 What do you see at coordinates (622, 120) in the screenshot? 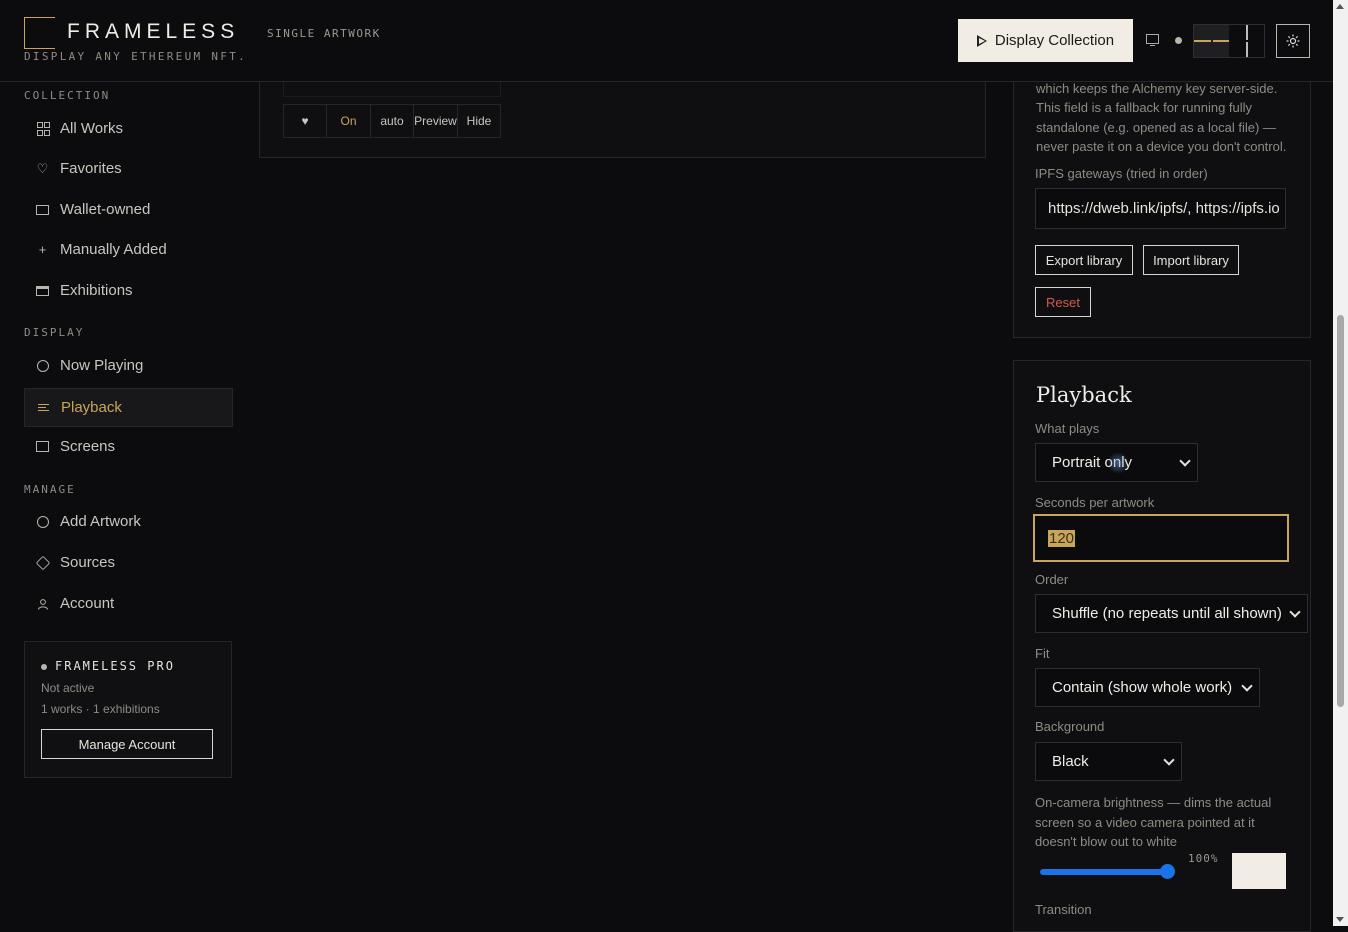
I see `artwork-panel: ♥ On auto Preview Hide` at bounding box center [622, 120].